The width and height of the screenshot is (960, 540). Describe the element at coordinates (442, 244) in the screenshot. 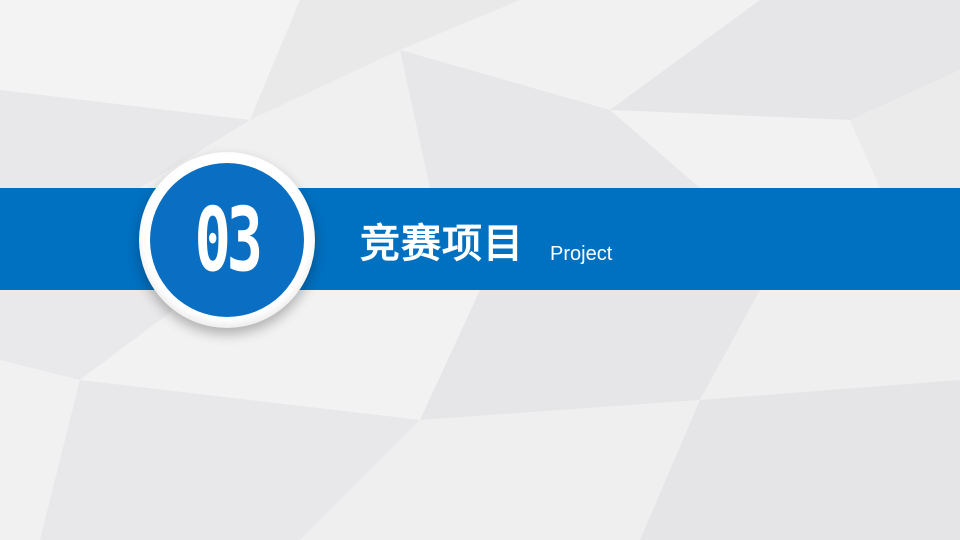

I see `section-title: 竞赛项目` at that location.